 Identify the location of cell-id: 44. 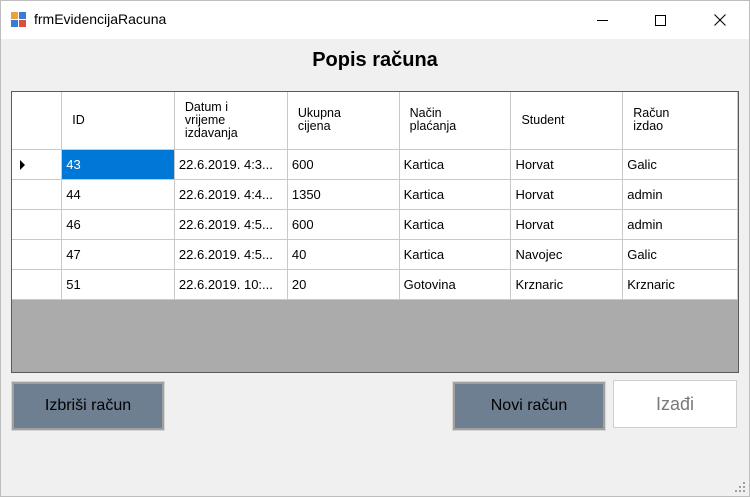
(118, 194).